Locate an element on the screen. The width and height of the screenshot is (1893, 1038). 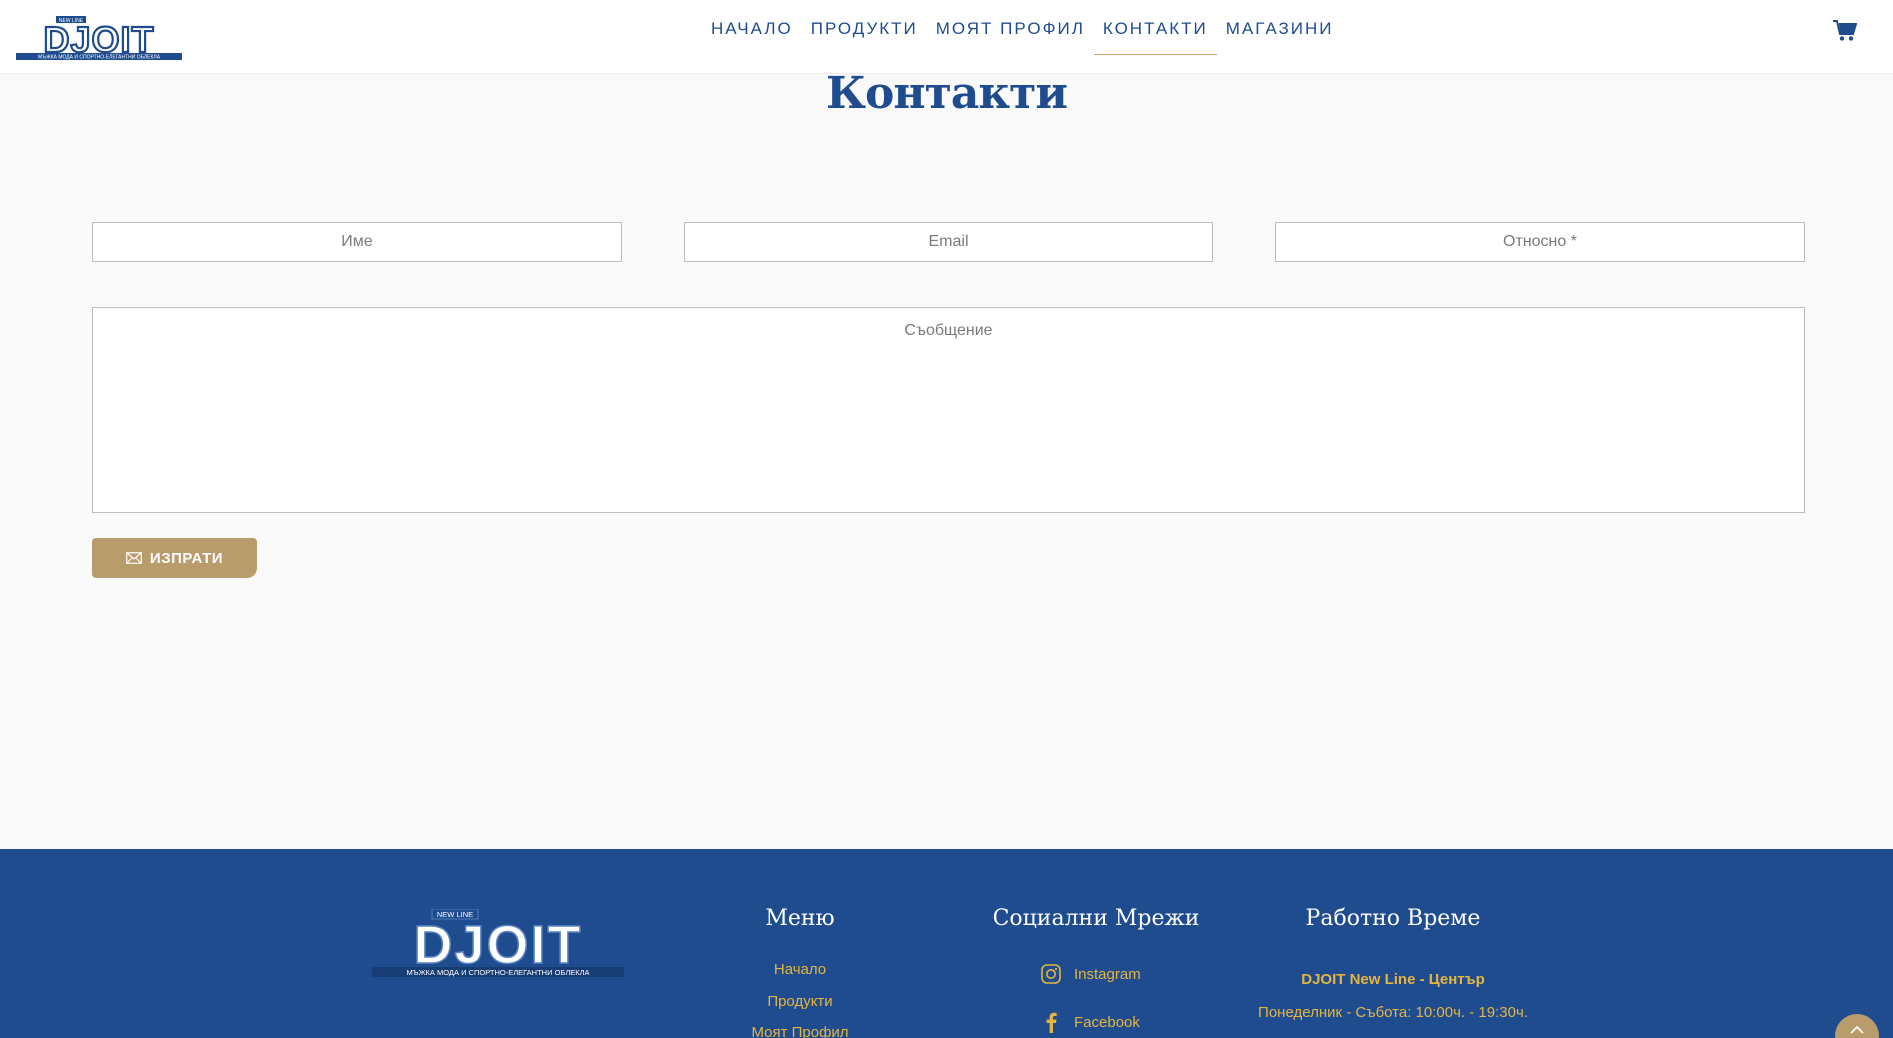
envelope-icon is located at coordinates (134, 558).